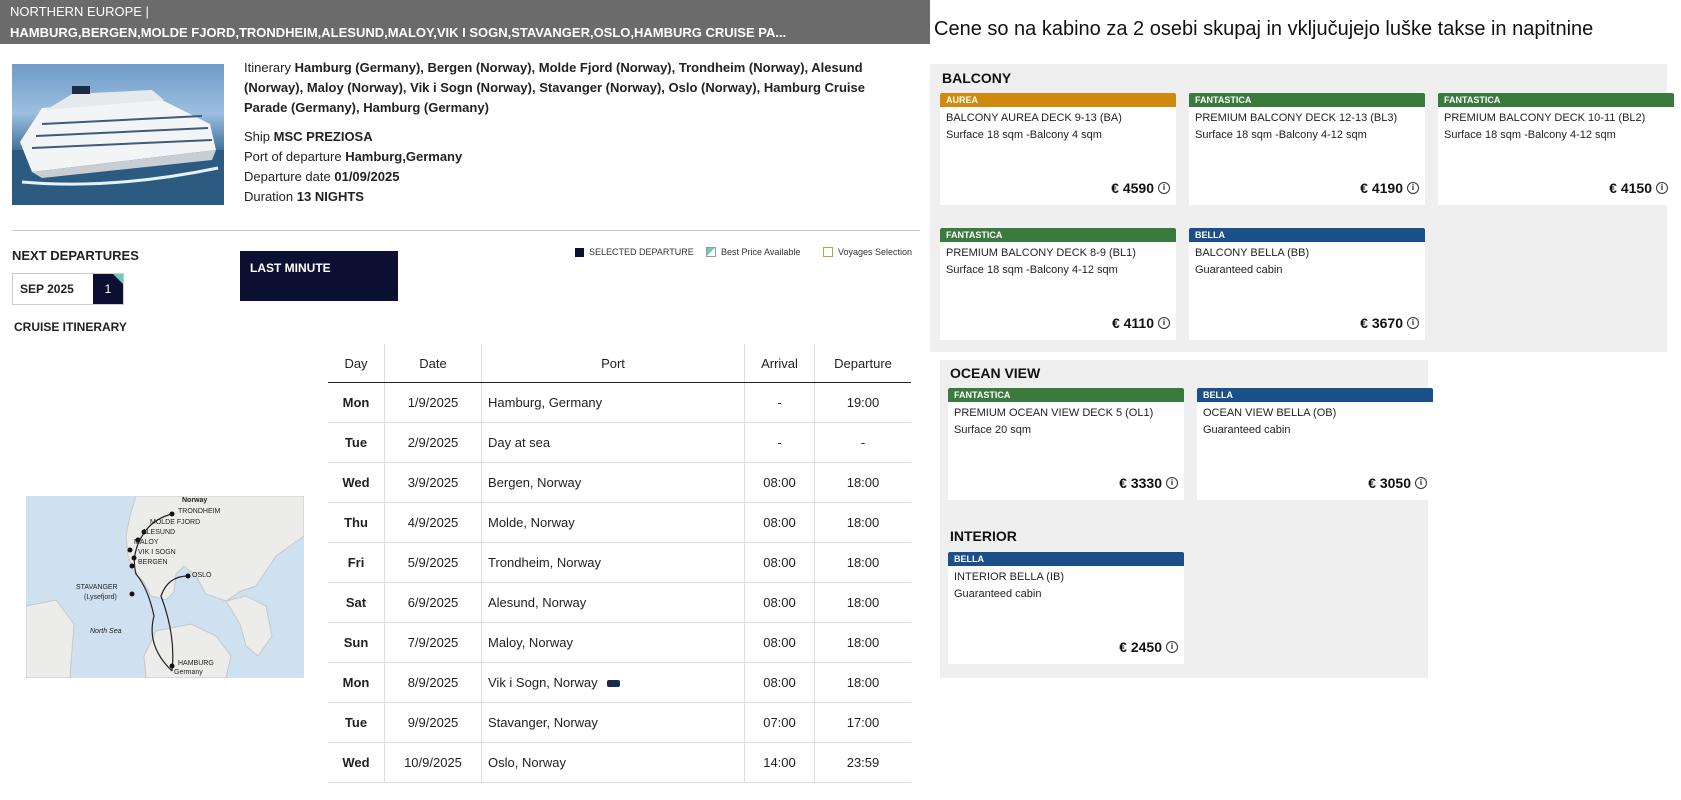 Image resolution: width=1681 pixels, height=800 pixels. Describe the element at coordinates (118, 134) in the screenshot. I see `ship-photo` at that location.